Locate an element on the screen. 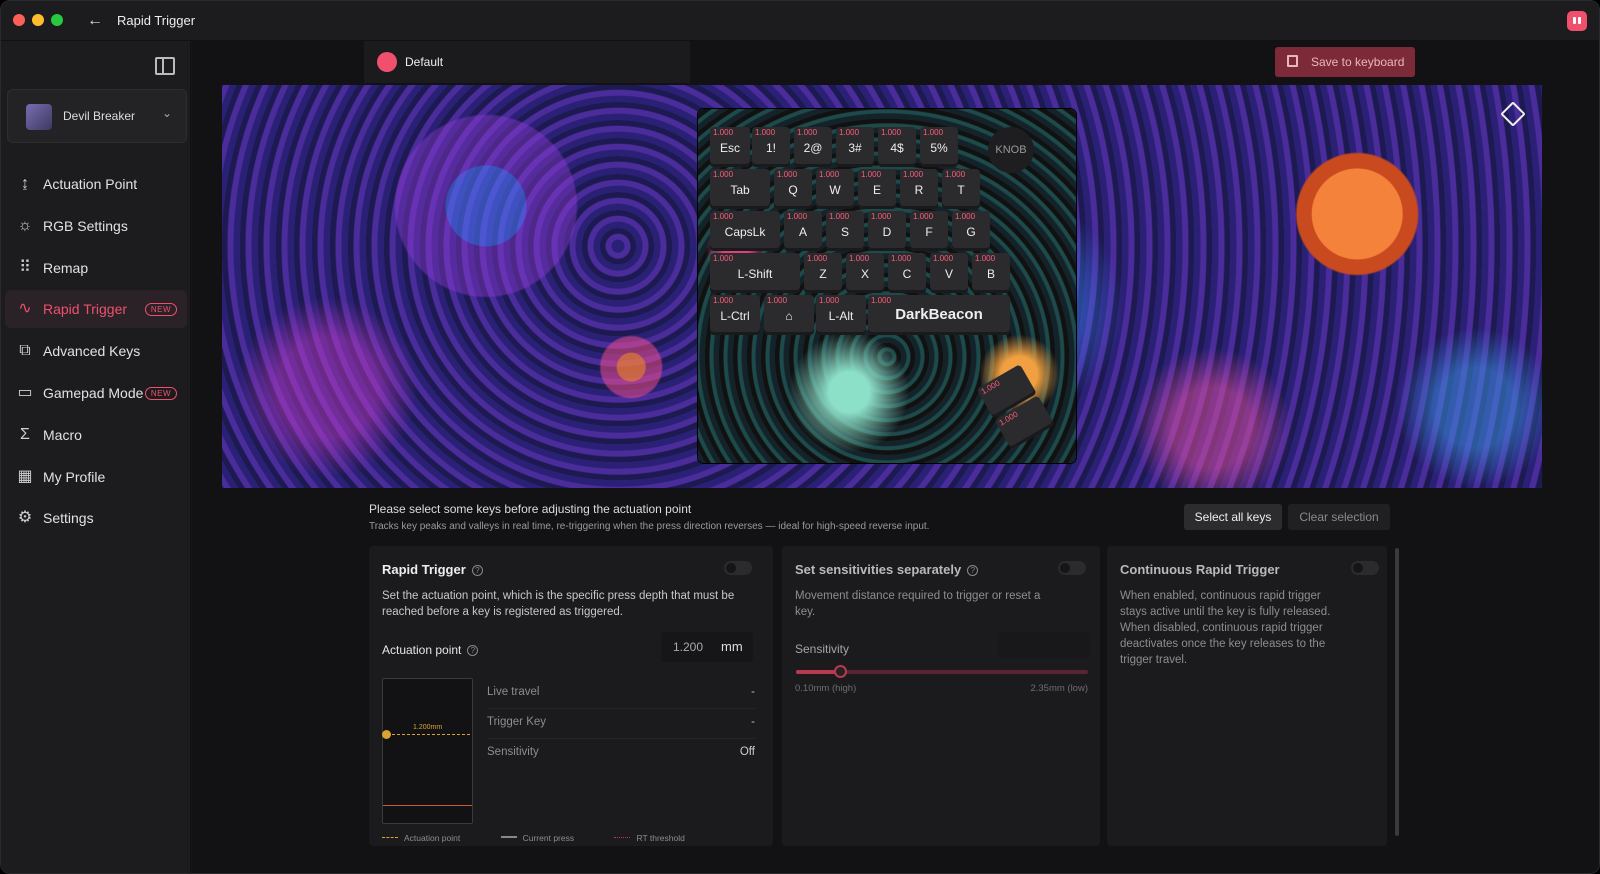 This screenshot has height=874, width=1600. profile-tab: Default is located at coordinates (527, 62).